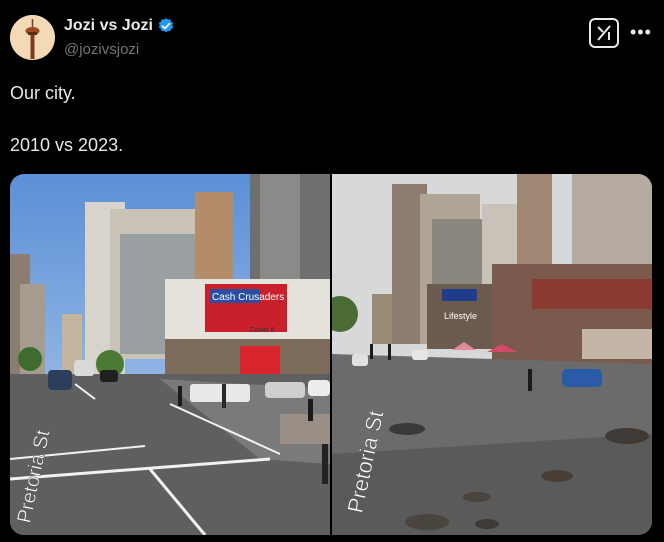  I want to click on tower-icon, so click(32, 37).